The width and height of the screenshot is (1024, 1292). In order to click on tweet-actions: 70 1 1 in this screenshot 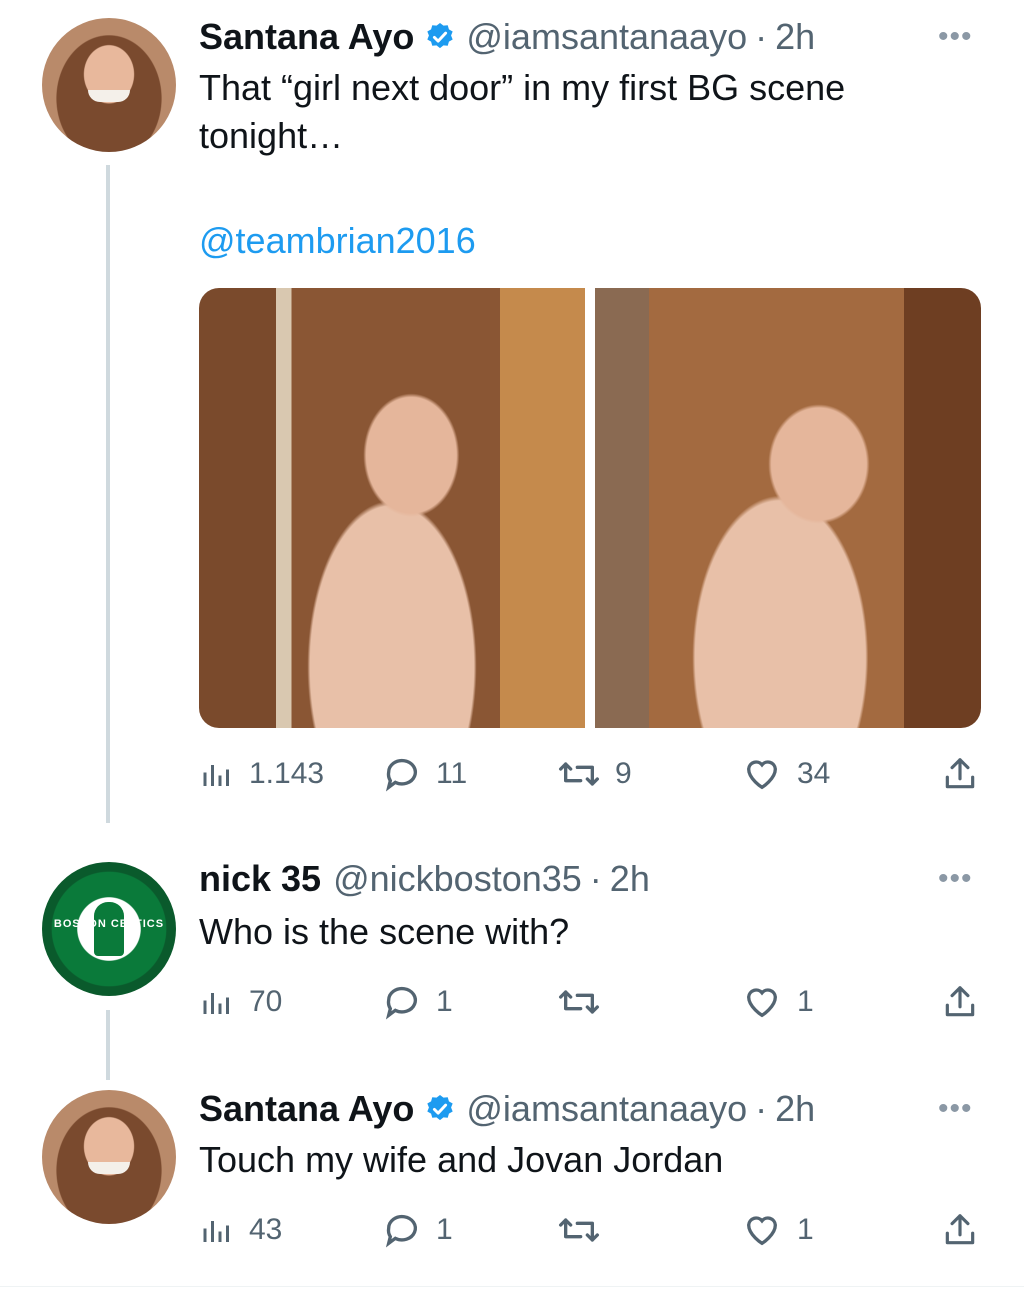, I will do `click(594, 1002)`.